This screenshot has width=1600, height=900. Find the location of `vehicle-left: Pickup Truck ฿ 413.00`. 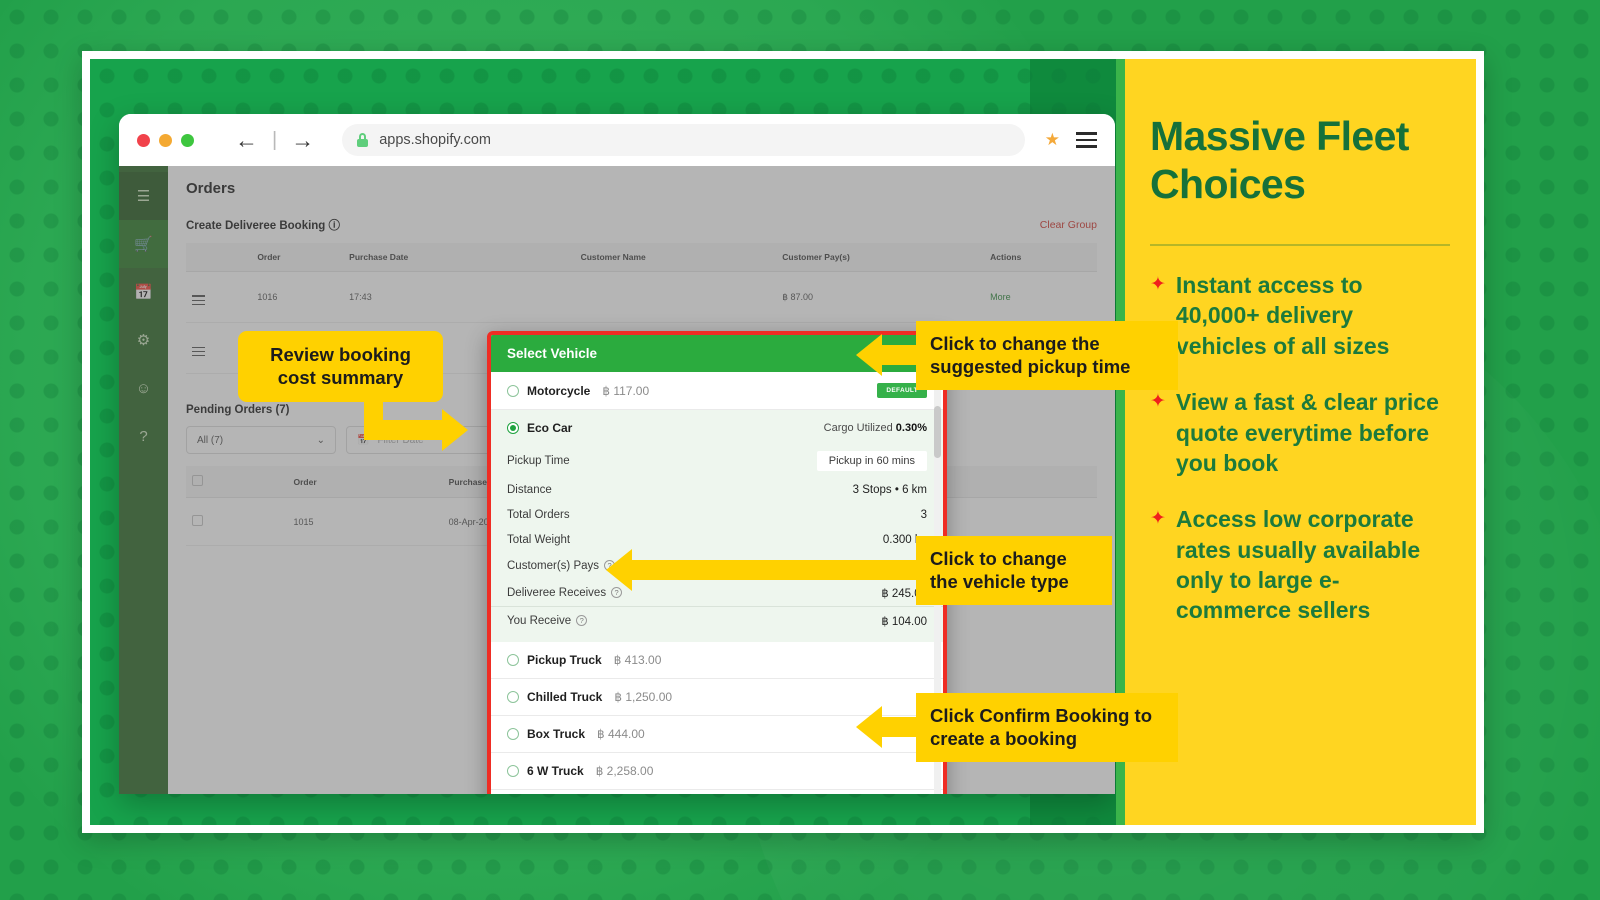

vehicle-left: Pickup Truck ฿ 413.00 is located at coordinates (584, 660).